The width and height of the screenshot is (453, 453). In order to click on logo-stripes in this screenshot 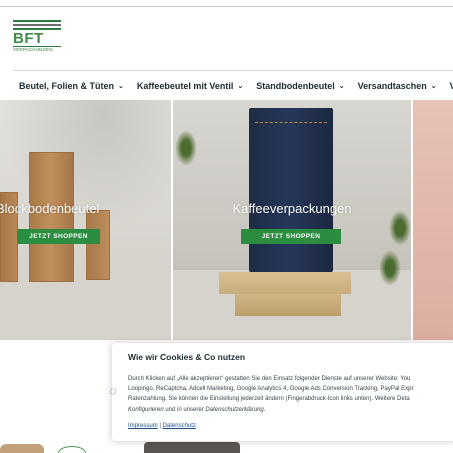, I will do `click(37, 25)`.